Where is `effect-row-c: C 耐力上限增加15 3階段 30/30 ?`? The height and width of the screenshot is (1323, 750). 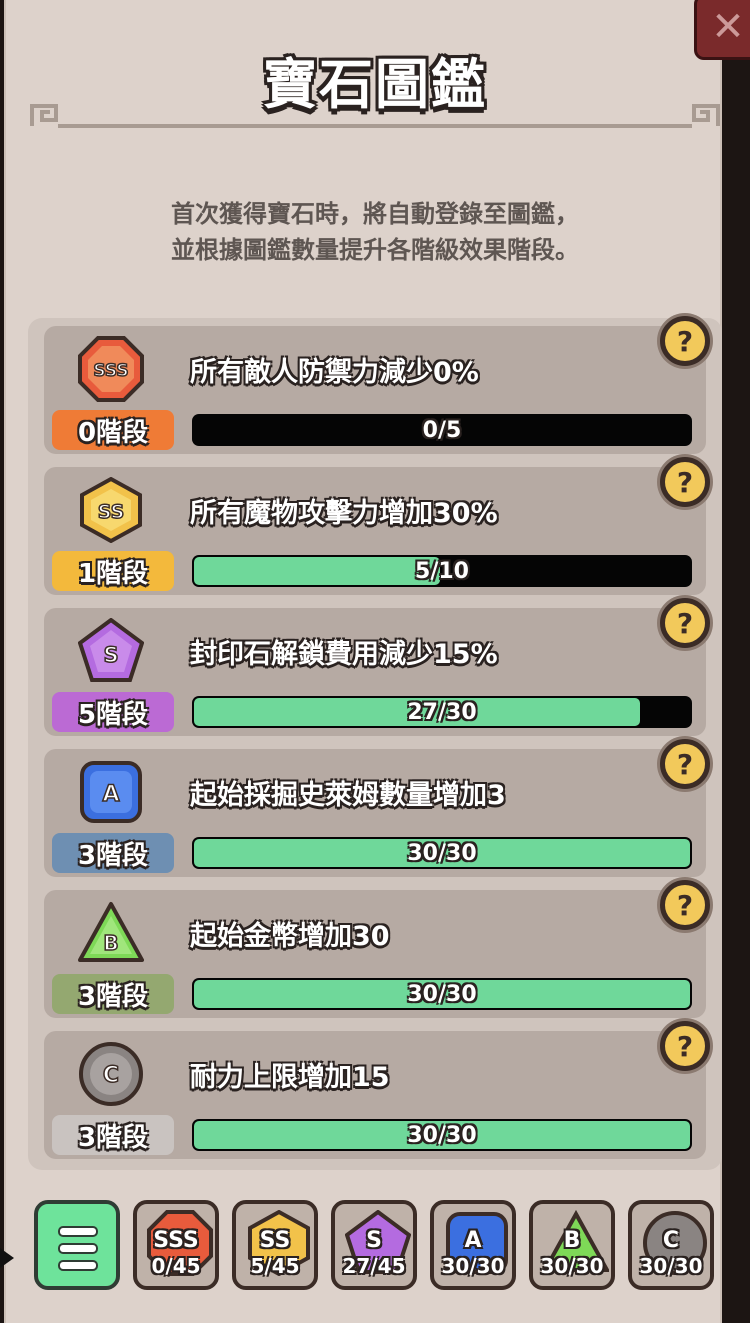 effect-row-c: C 耐力上限增加15 3階段 30/30 ? is located at coordinates (377, 1090).